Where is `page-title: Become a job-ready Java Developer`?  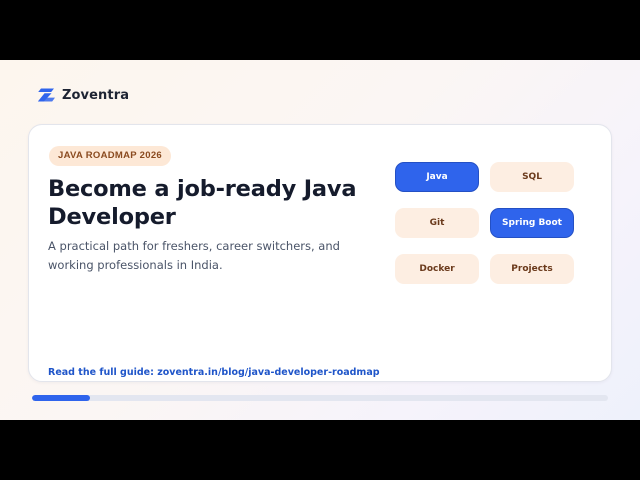 page-title: Become a job-ready Java Developer is located at coordinates (202, 203).